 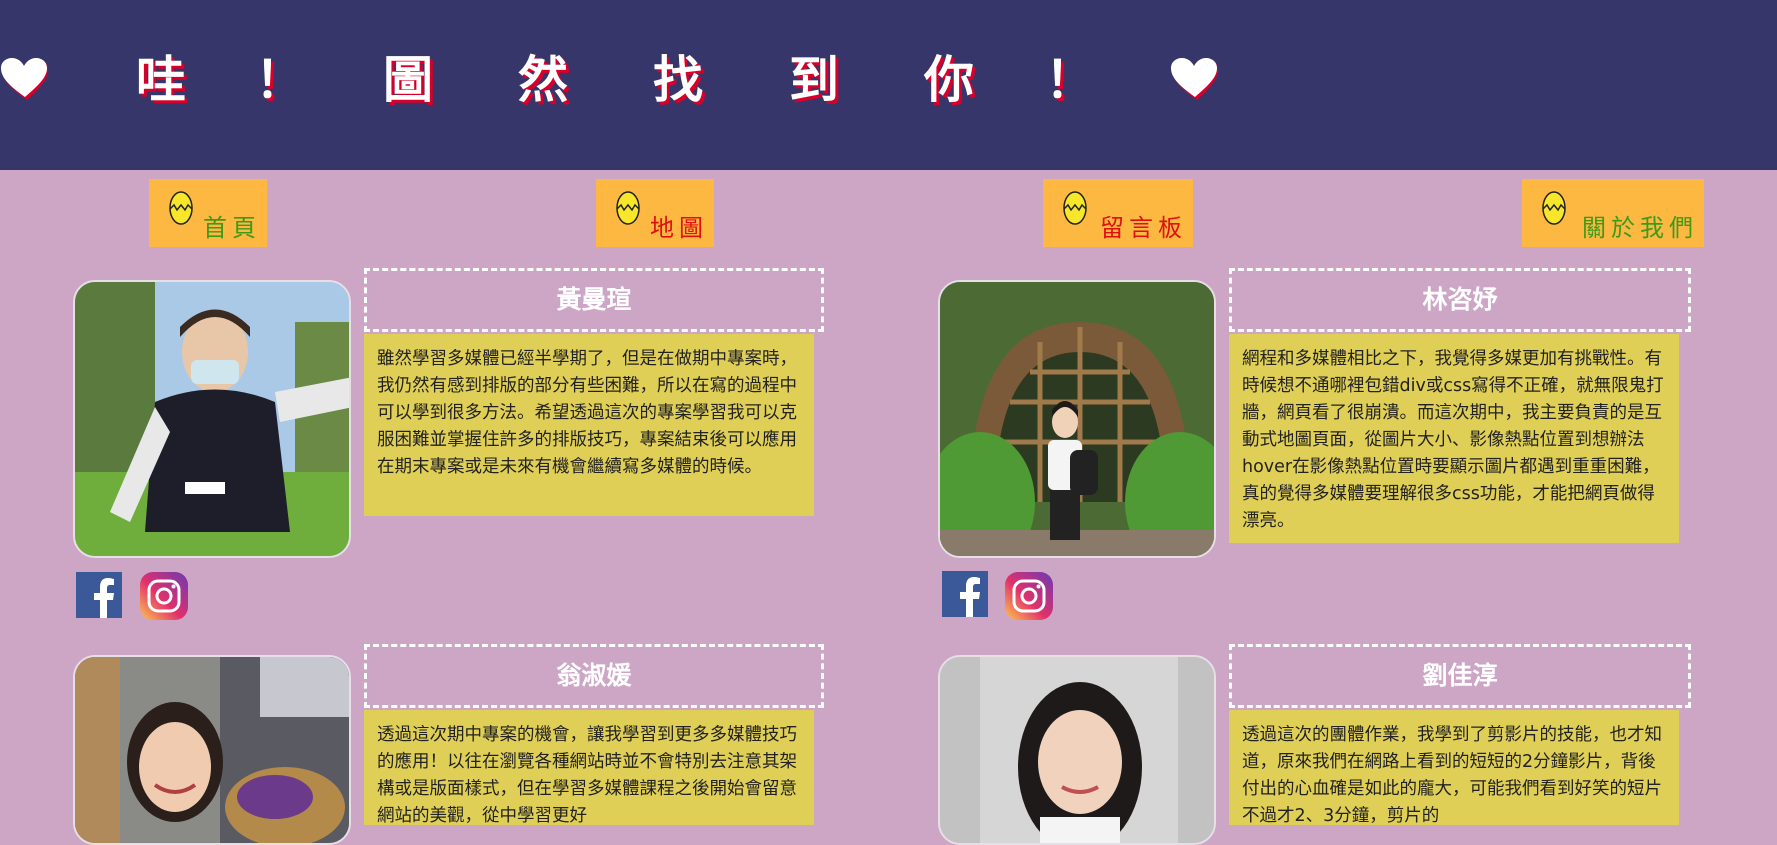 I want to click on nav-about-us-label: 關於我們, so click(x=1640, y=228).